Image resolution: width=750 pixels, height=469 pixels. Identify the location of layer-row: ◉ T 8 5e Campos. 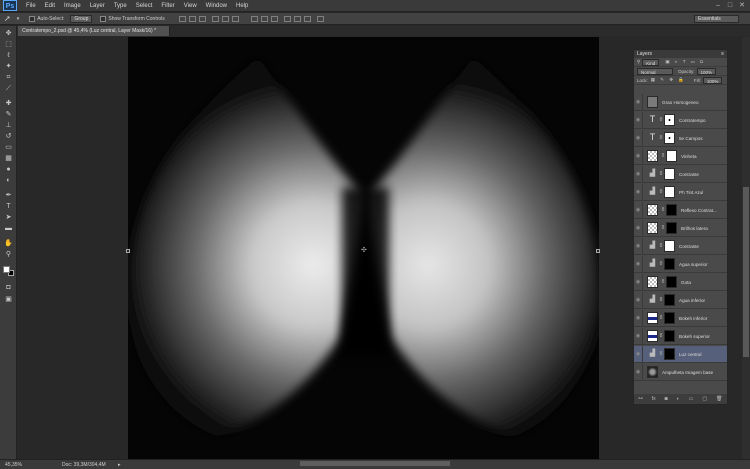
(680, 138).